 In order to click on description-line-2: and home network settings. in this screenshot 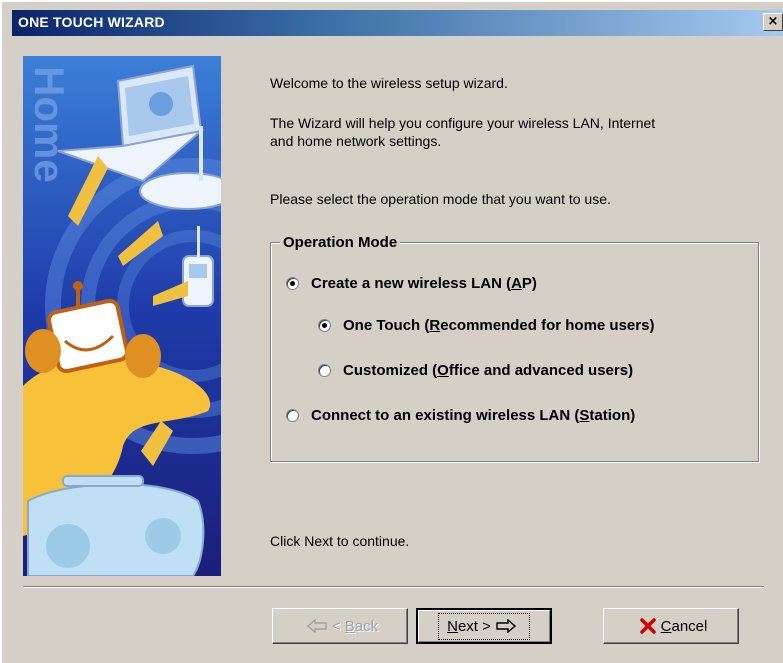, I will do `click(356, 141)`.